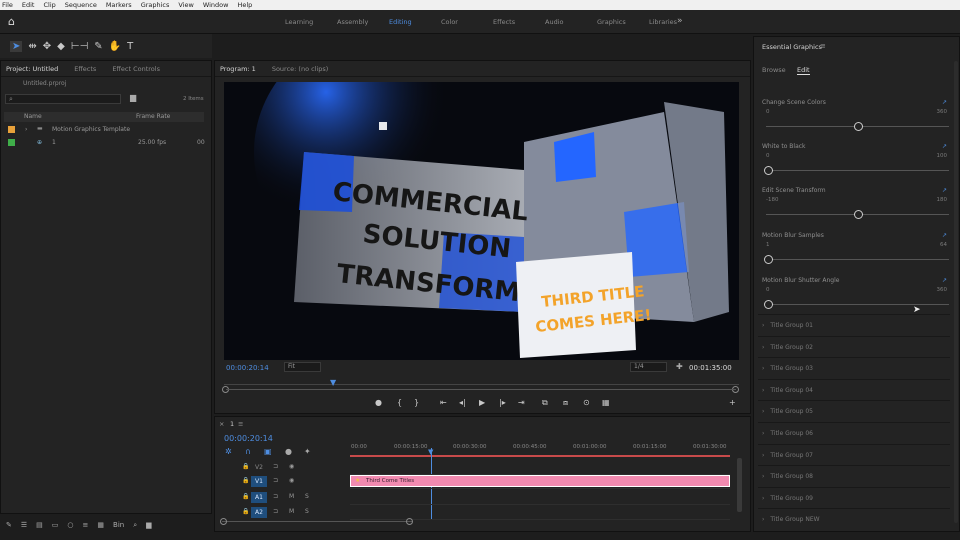 This screenshot has height=540, width=960. What do you see at coordinates (104, 130) in the screenshot?
I see `list-item: › ▬ Motion Graphics Template` at bounding box center [104, 130].